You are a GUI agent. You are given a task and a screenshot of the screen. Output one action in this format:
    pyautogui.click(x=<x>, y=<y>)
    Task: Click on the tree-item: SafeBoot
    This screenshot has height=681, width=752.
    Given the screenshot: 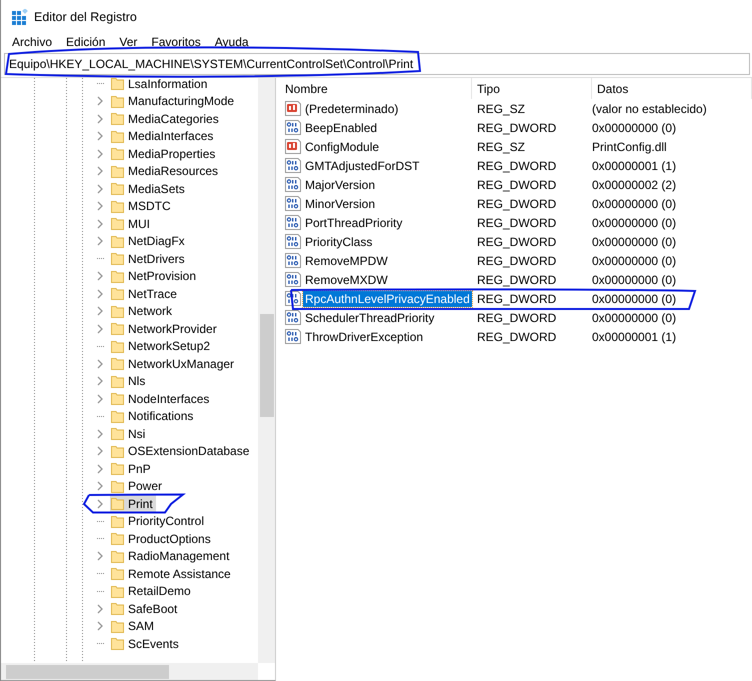 What is the action you would take?
    pyautogui.click(x=145, y=609)
    